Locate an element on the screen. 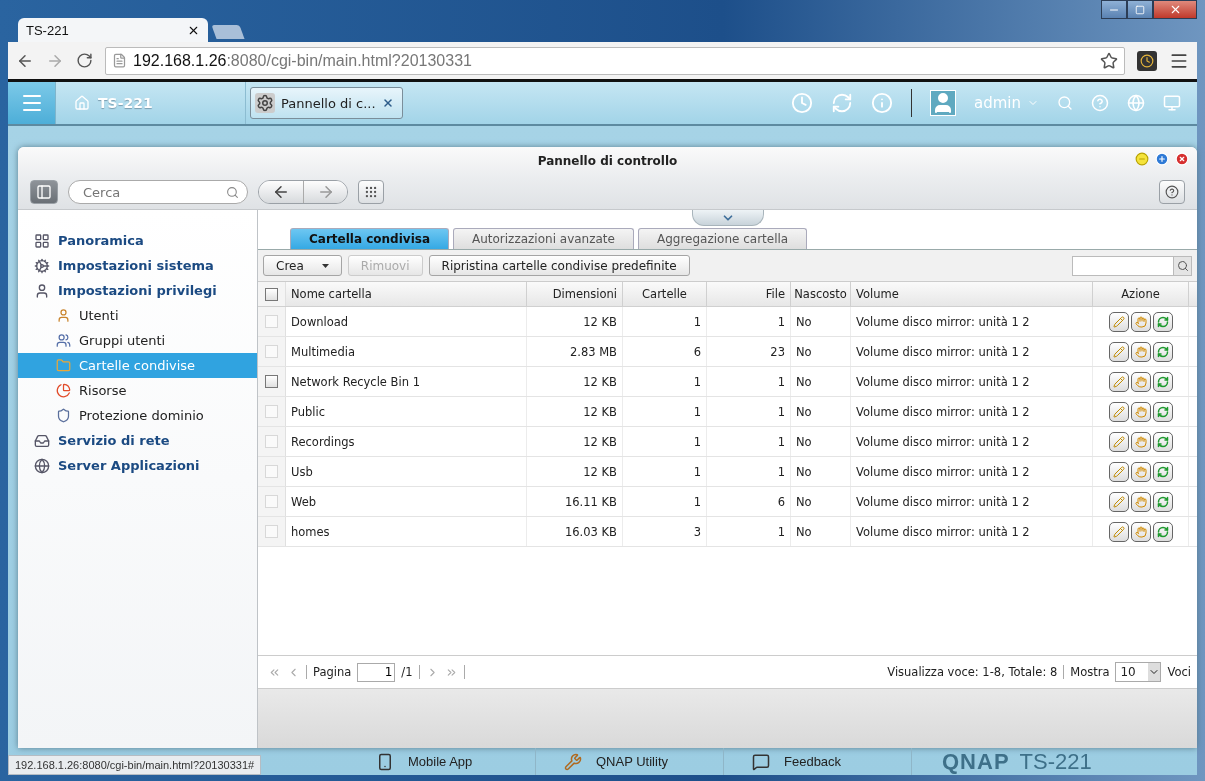 Image resolution: width=1205 pixels, height=781 pixels. help-button is located at coordinates (1172, 192).